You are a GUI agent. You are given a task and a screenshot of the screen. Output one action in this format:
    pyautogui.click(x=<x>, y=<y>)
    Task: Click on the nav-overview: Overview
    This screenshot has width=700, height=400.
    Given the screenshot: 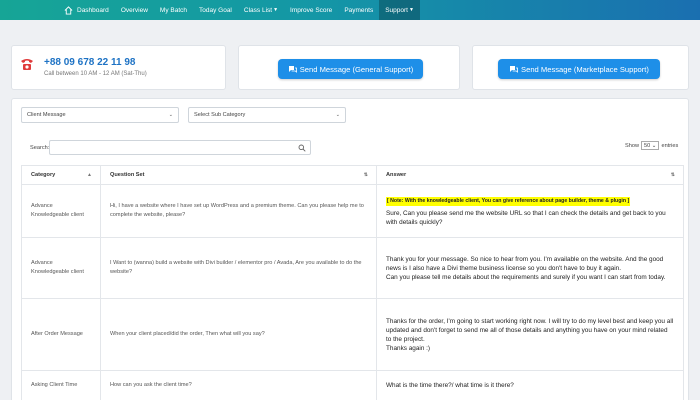 What is the action you would take?
    pyautogui.click(x=134, y=10)
    